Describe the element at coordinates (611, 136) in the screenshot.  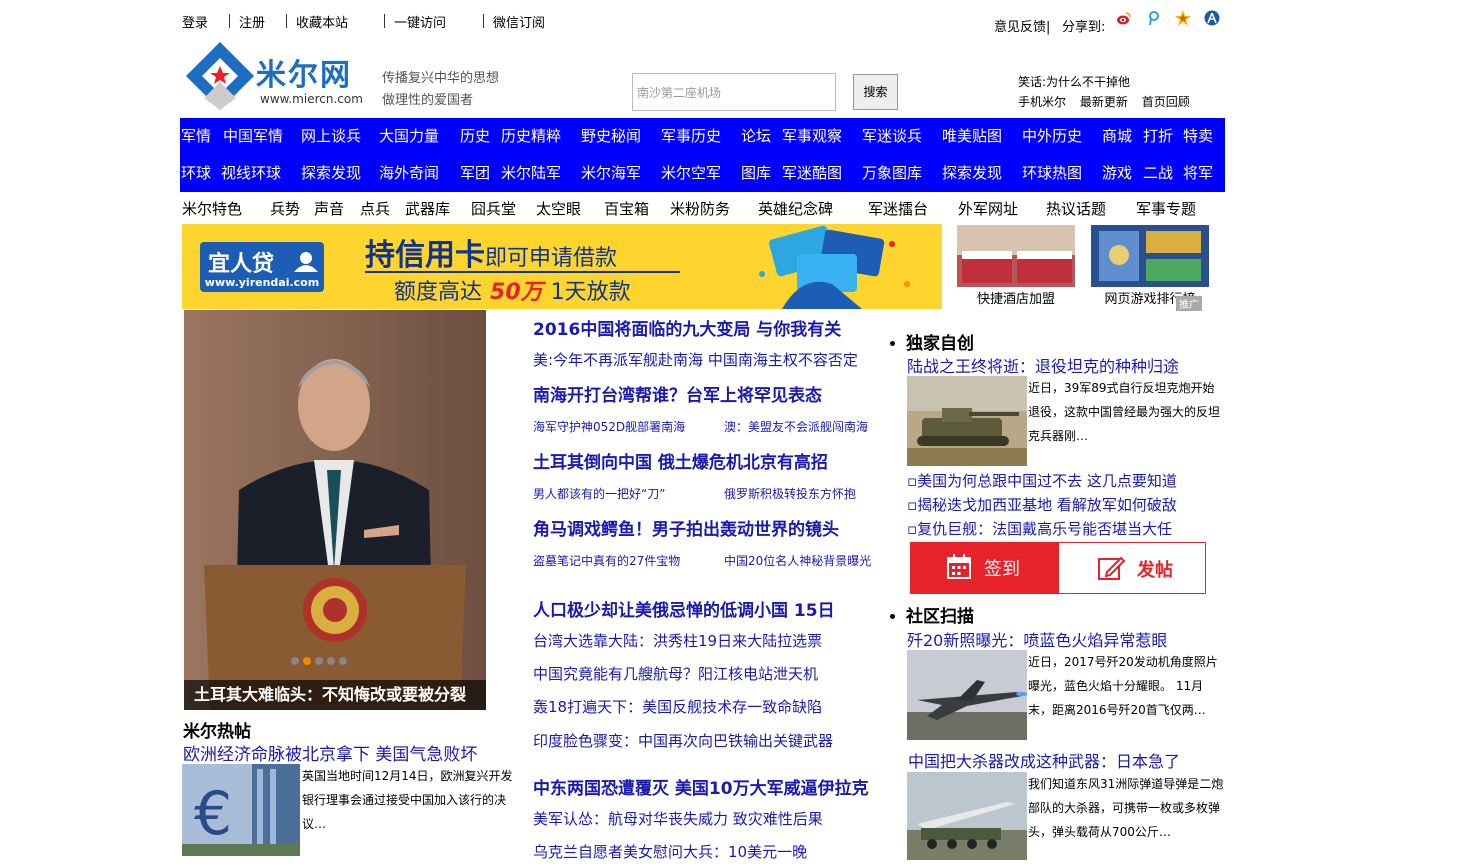
I see `nav-item: 野史秘闻` at that location.